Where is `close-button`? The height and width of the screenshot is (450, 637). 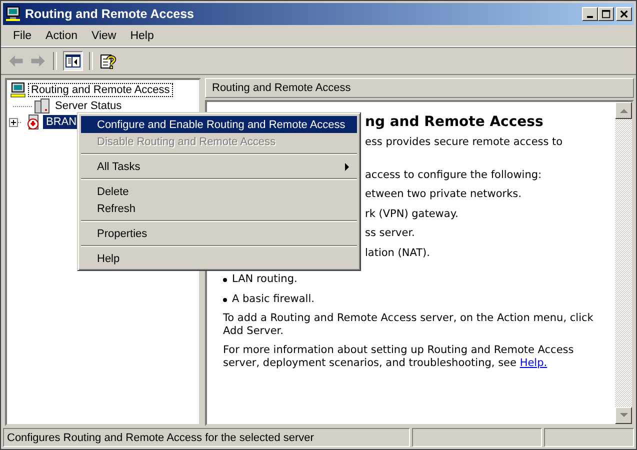 close-button is located at coordinates (624, 14).